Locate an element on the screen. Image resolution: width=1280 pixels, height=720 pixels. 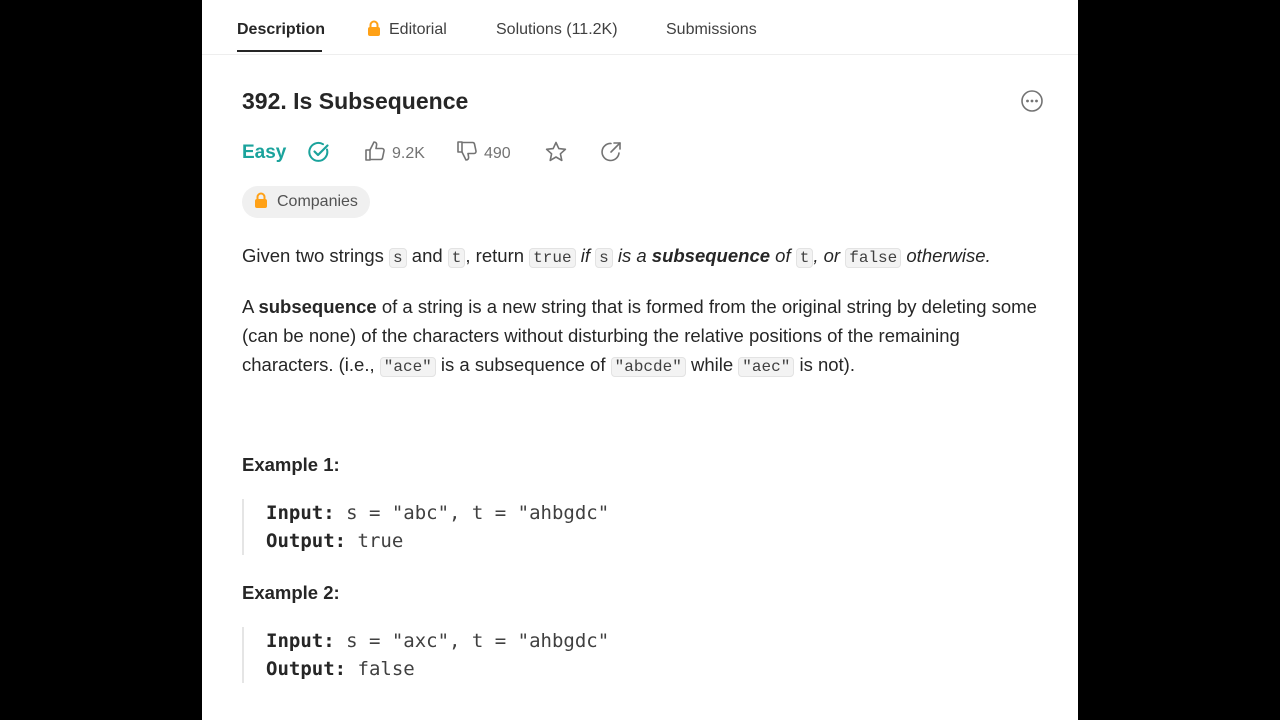
tab-solutions-label: Solutions (11.2K) is located at coordinates (557, 29).